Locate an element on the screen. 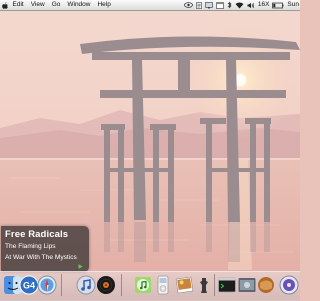  menu-bar: Edit View Go Window Help 16X Sun is located at coordinates (150, 5).